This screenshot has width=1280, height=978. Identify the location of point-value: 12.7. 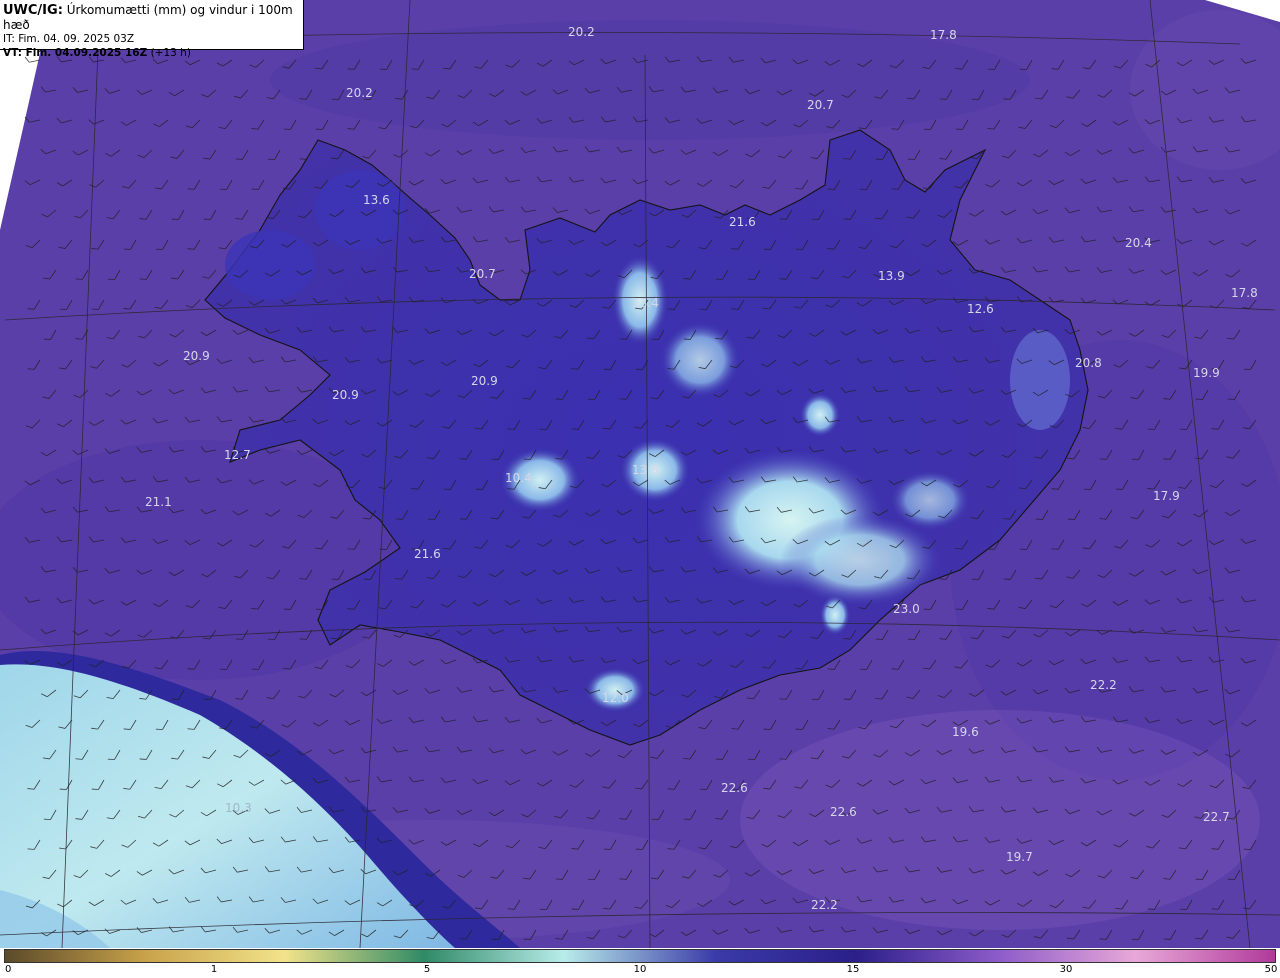
(237, 455).